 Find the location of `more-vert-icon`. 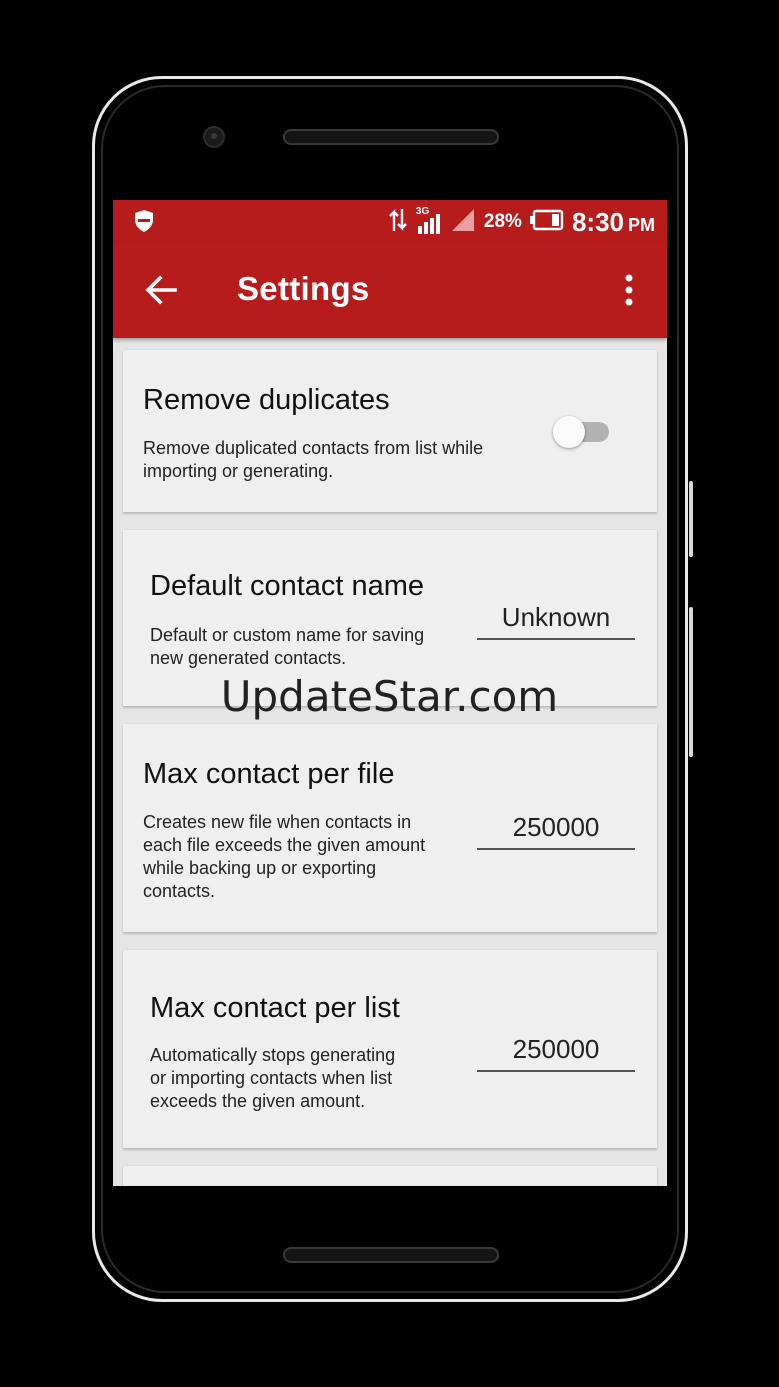

more-vert-icon is located at coordinates (629, 290).